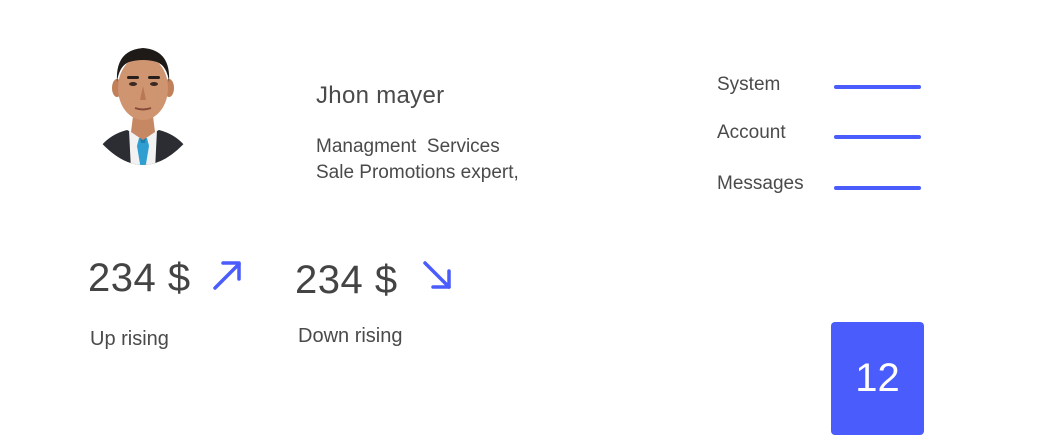 This screenshot has height=436, width=1046. What do you see at coordinates (822, 185) in the screenshot?
I see `menu-item-messages: Messages` at bounding box center [822, 185].